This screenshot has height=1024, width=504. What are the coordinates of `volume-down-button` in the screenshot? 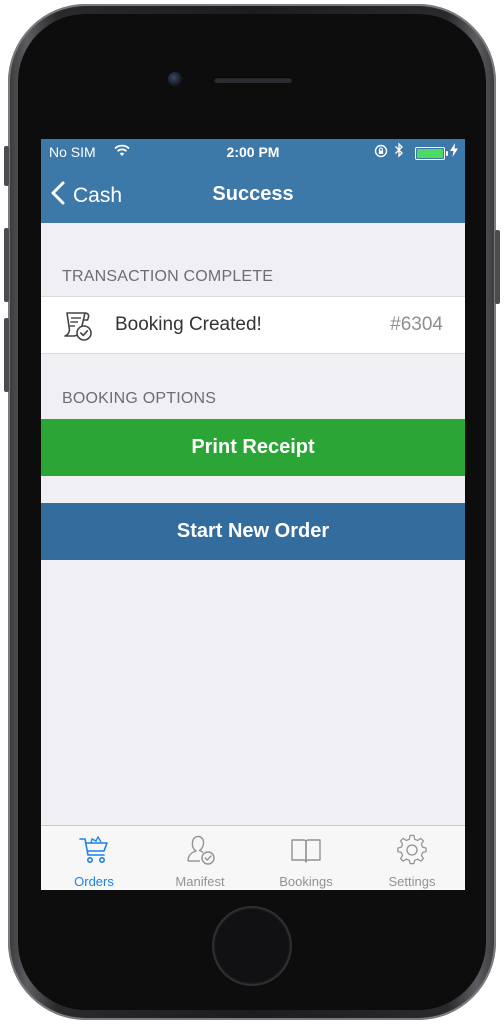 It's located at (6, 355).